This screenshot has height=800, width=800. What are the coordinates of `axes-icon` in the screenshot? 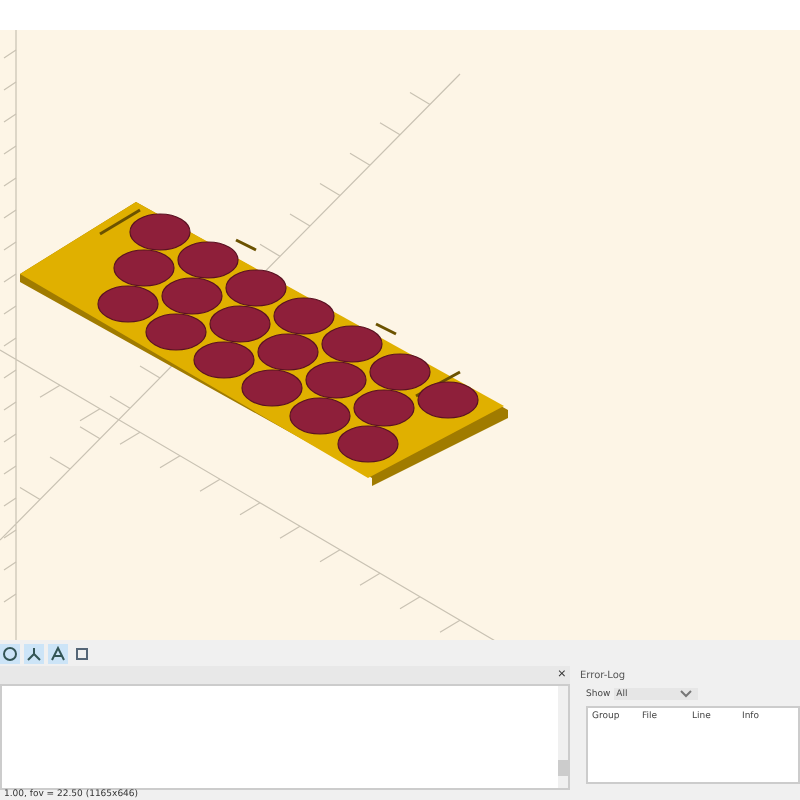 It's located at (34, 653).